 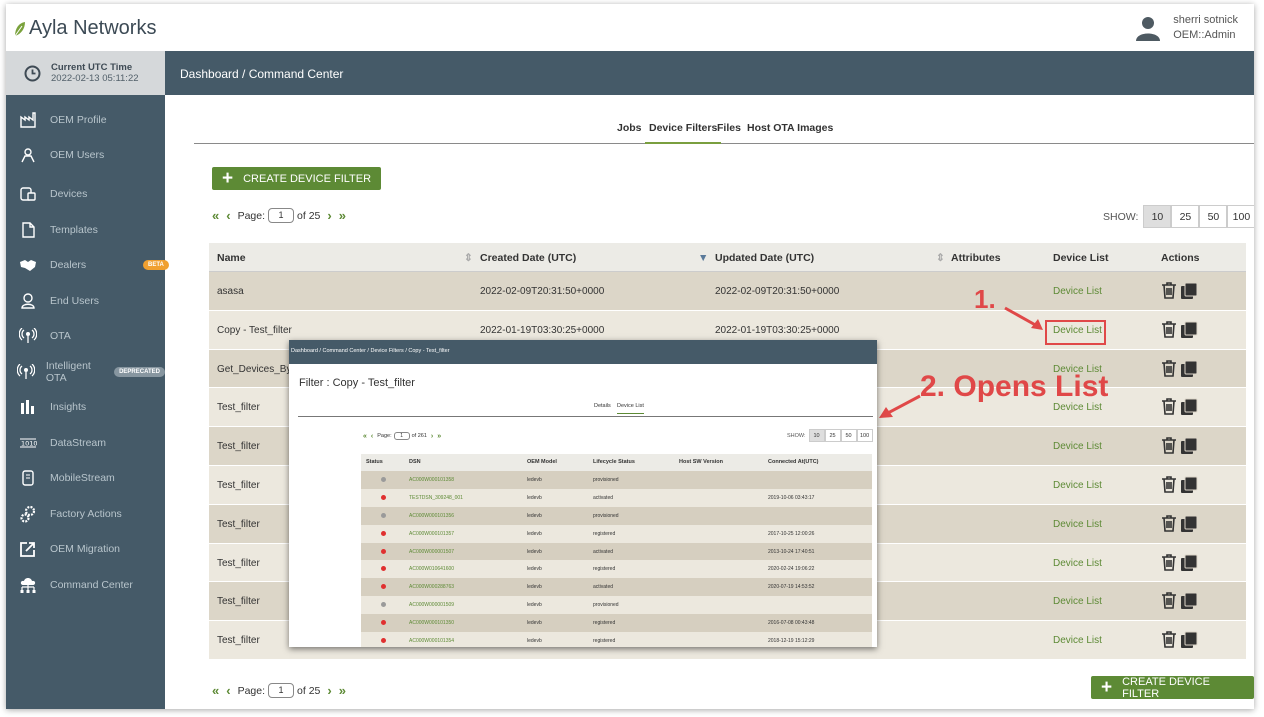 I want to click on show-label: SHOW:, so click(x=796, y=435).